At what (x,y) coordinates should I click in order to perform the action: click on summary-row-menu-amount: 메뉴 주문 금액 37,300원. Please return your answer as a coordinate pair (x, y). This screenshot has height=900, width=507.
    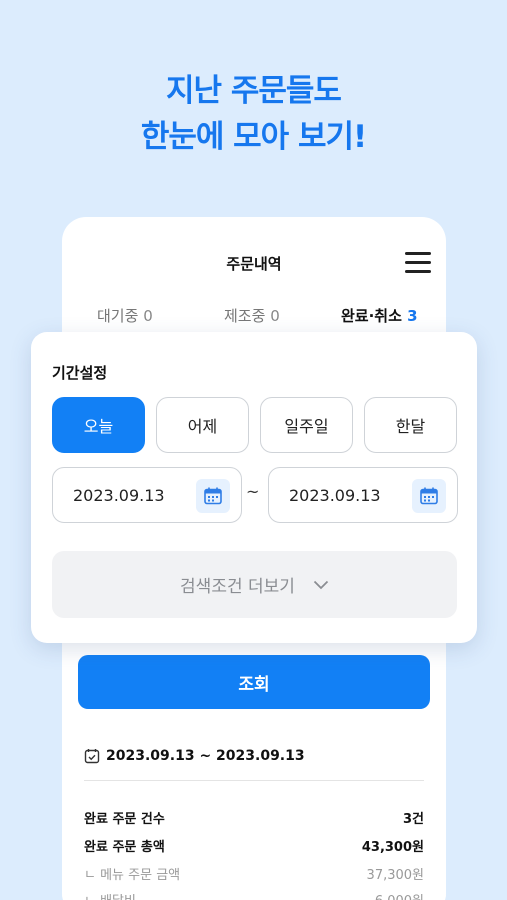
    Looking at the image, I should click on (254, 873).